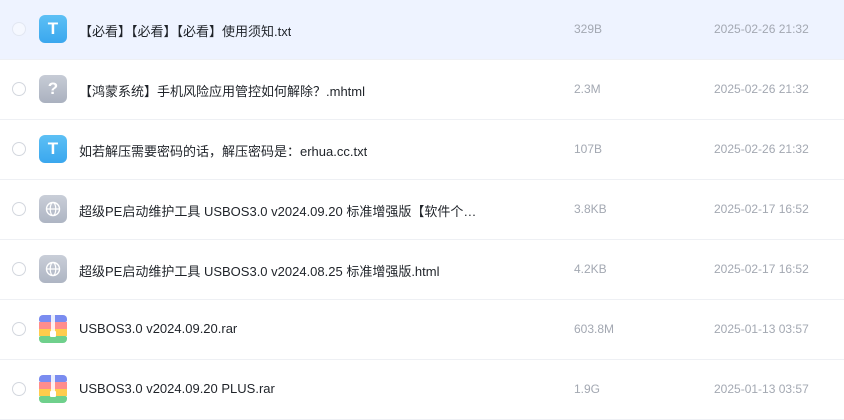 This screenshot has height=420, width=844. Describe the element at coordinates (177, 388) in the screenshot. I see `file-name: USBOS3.0 v2024.09.20 PLUS.rar` at that location.